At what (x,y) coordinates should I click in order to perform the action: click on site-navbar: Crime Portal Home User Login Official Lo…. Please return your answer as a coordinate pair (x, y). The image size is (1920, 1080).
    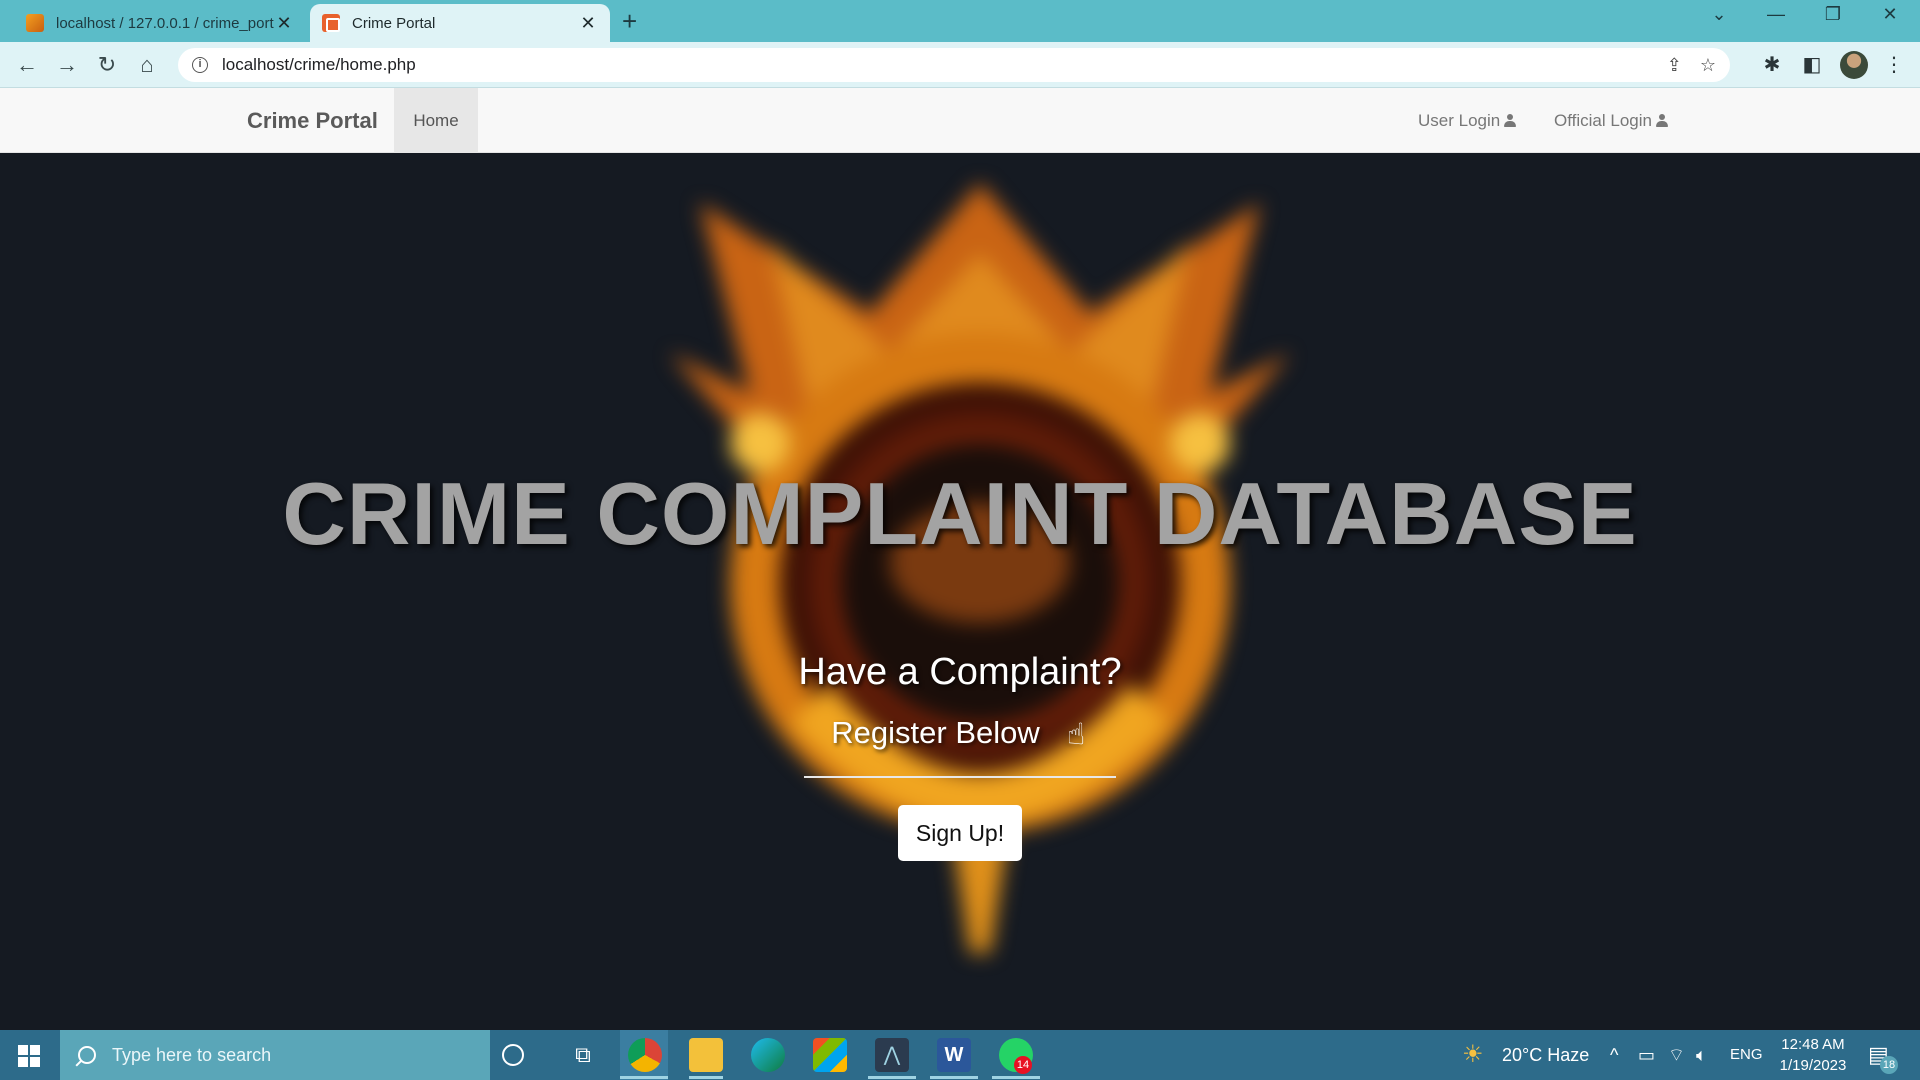
    Looking at the image, I should click on (960, 120).